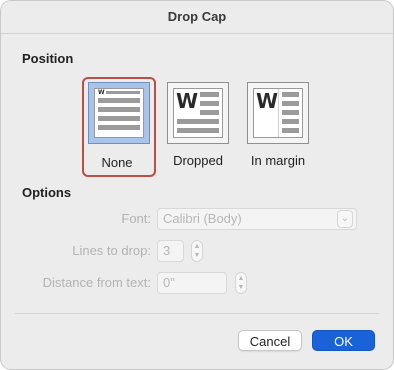  I want to click on position-option-dropped: W Dropped, so click(198, 127).